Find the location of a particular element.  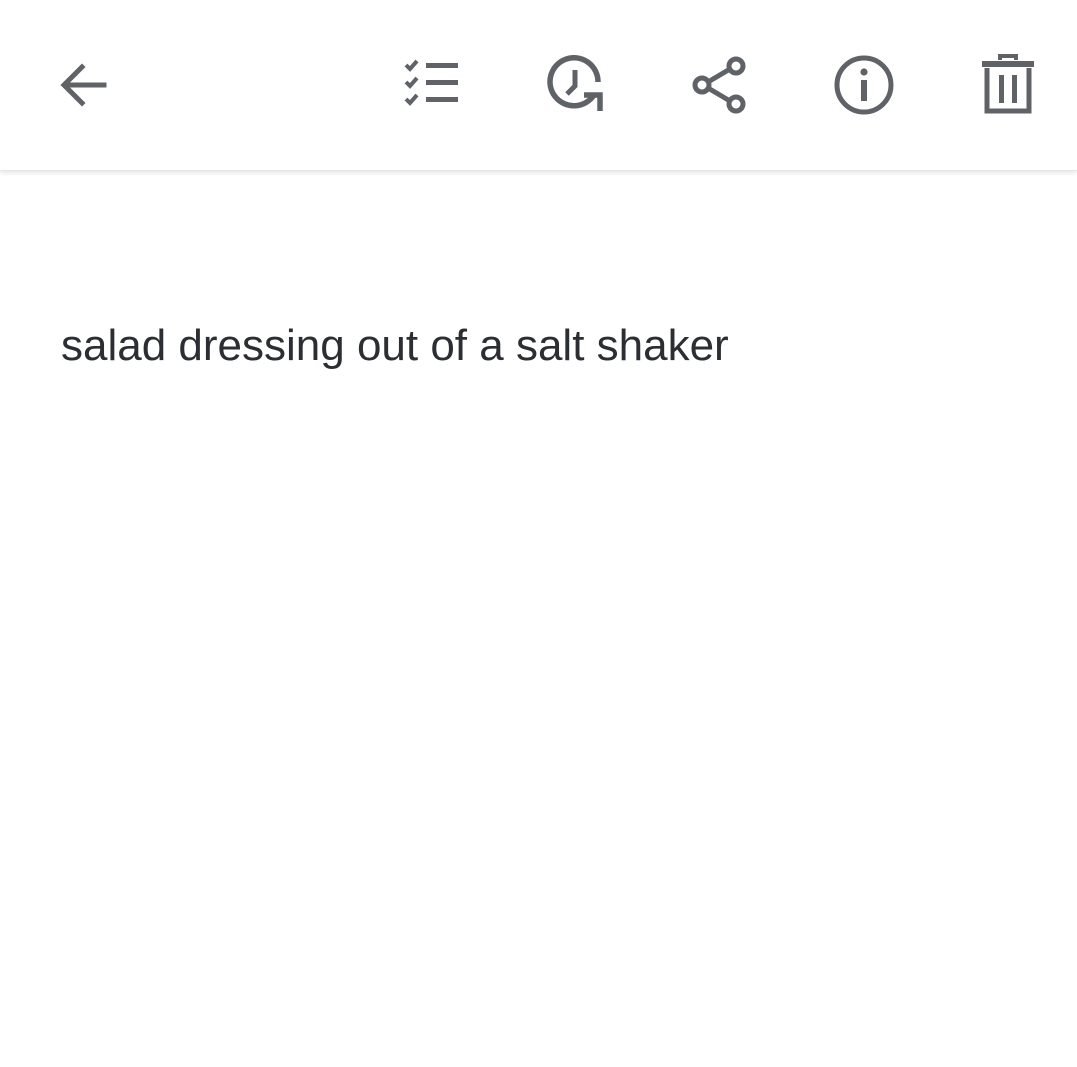

checklist-button is located at coordinates (432, 85).